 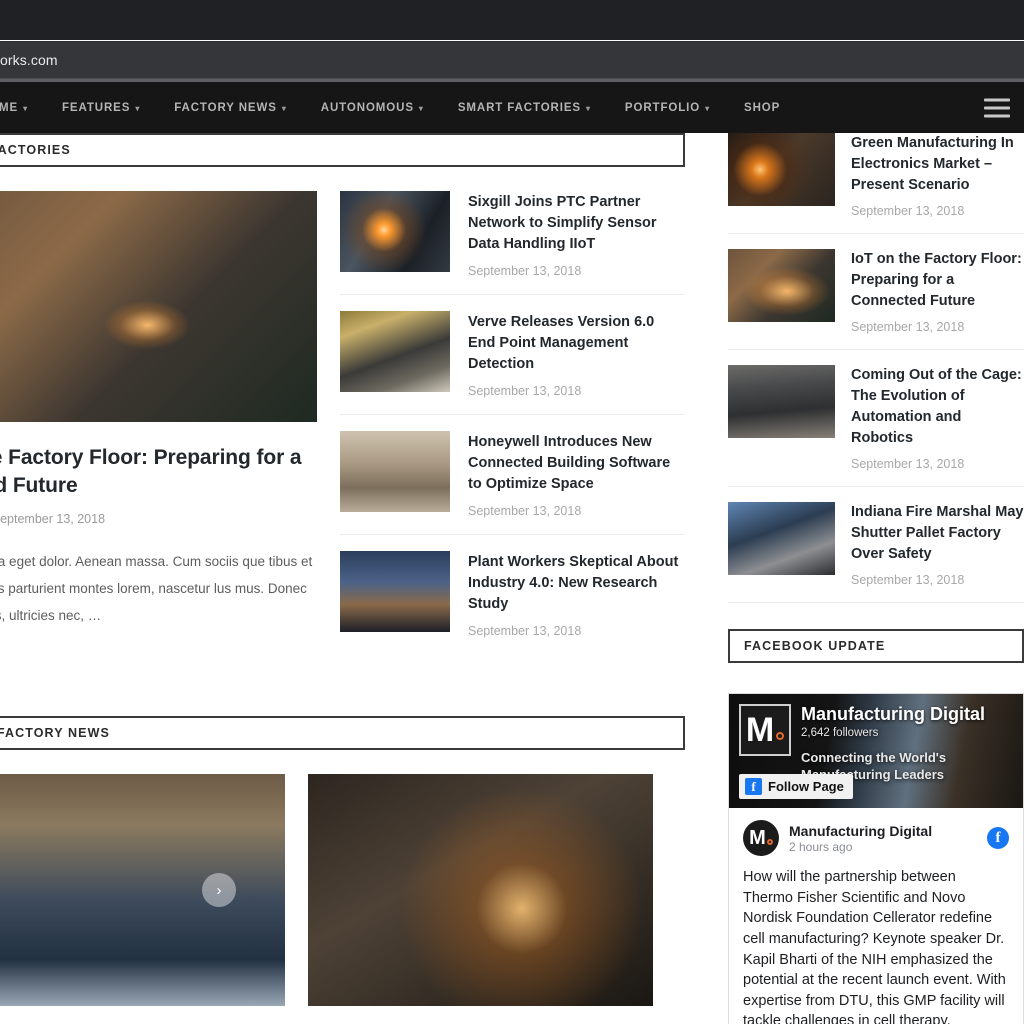 I want to click on follow-page-button: f Follow Page, so click(x=796, y=787).